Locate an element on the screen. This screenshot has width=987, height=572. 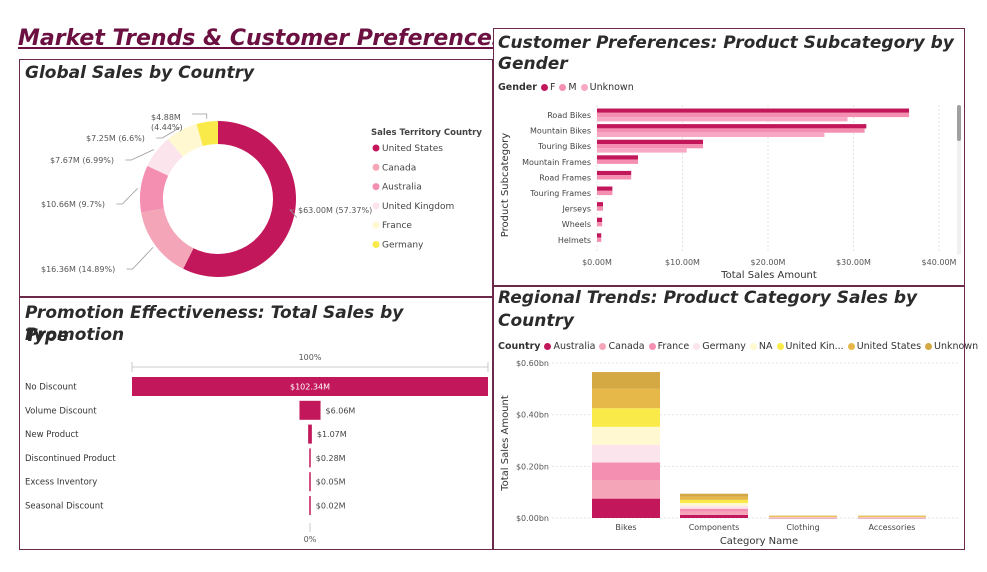
donut-label-4: $7.25M (6.6%) is located at coordinates (115, 138).